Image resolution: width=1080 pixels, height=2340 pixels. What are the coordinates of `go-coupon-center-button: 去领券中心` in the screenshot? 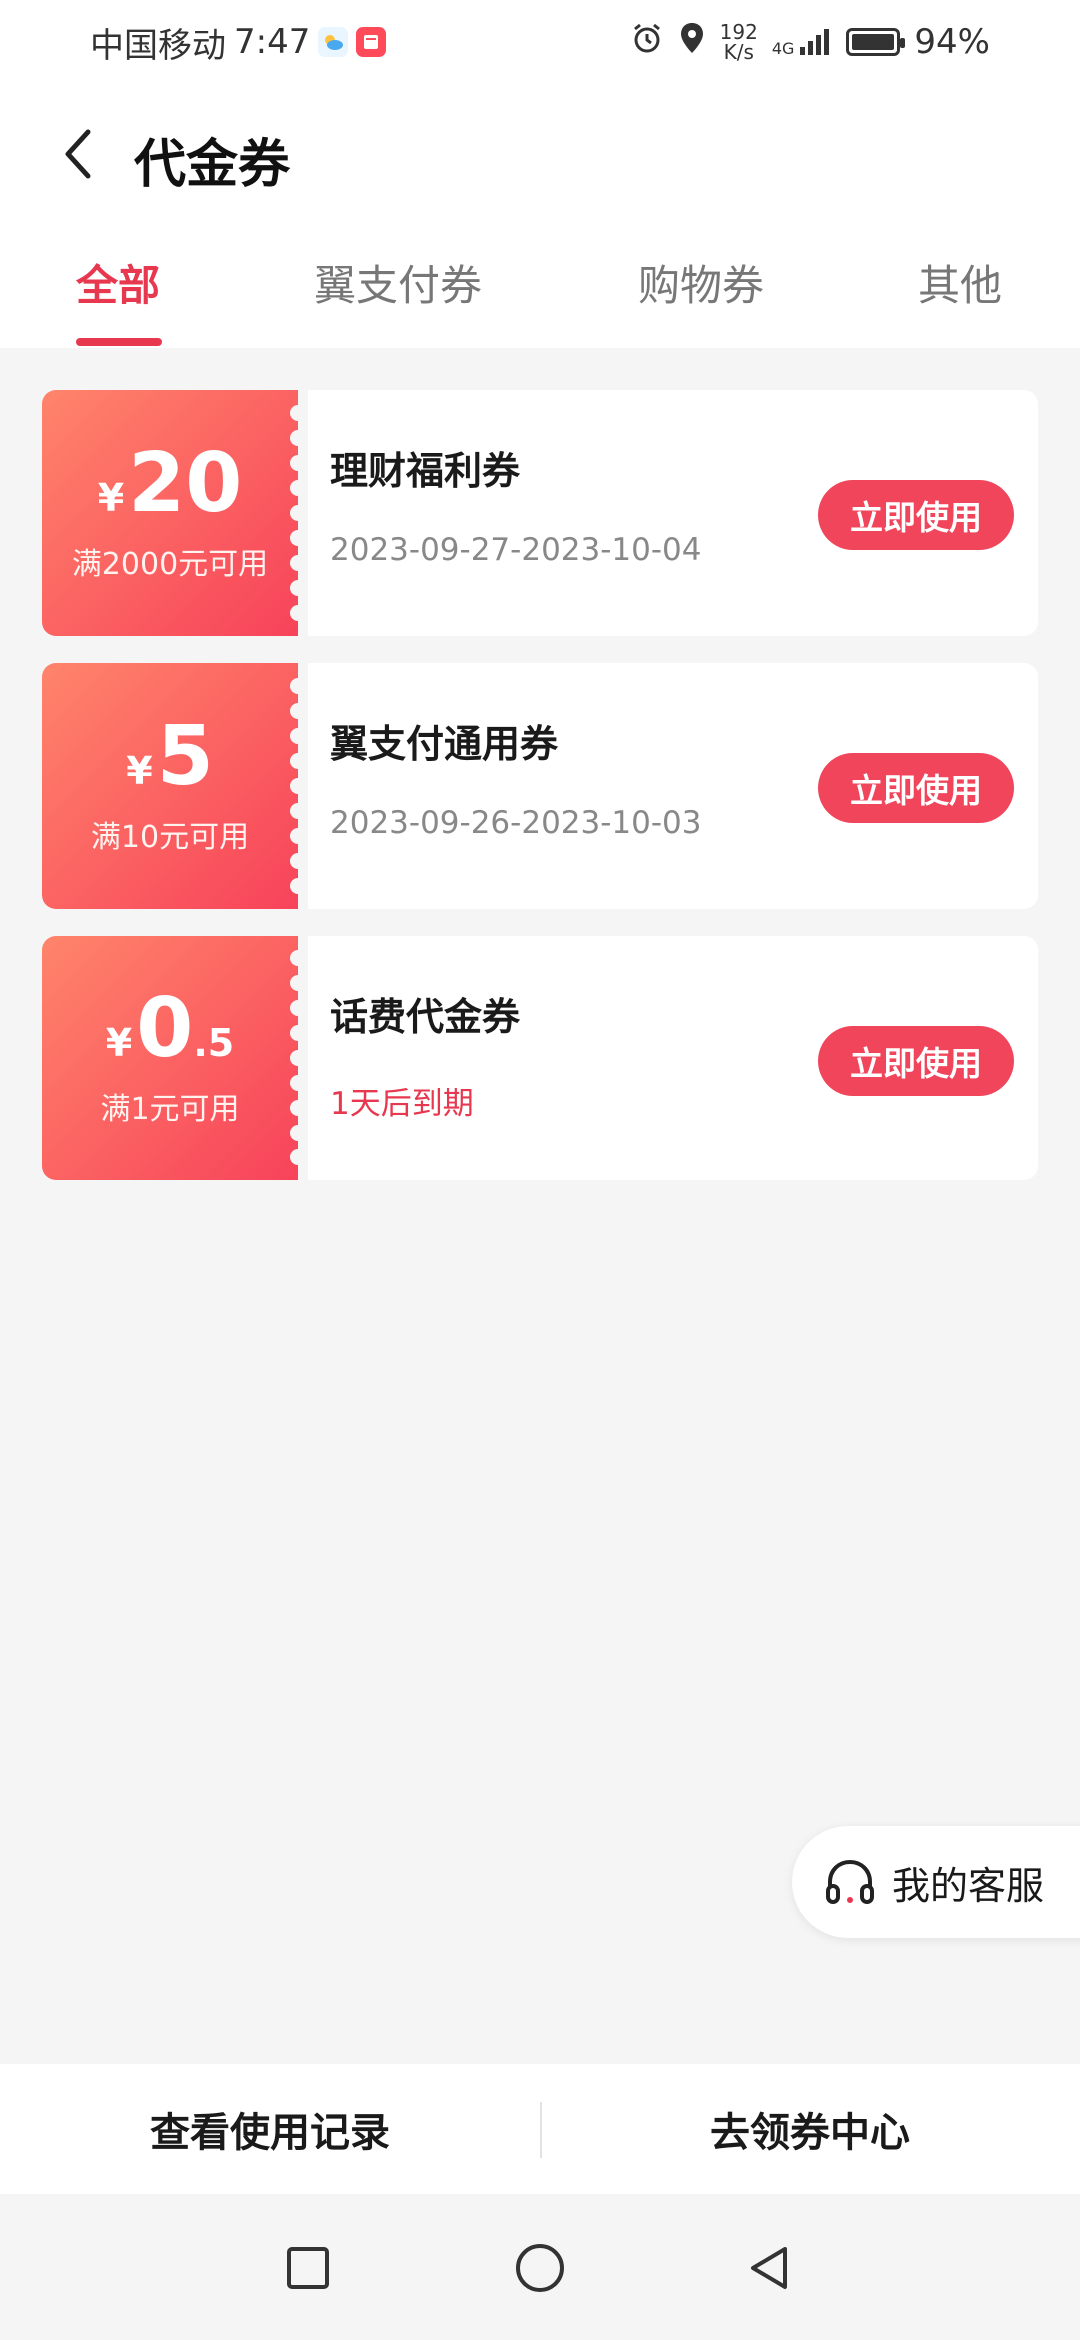 It's located at (810, 2129).